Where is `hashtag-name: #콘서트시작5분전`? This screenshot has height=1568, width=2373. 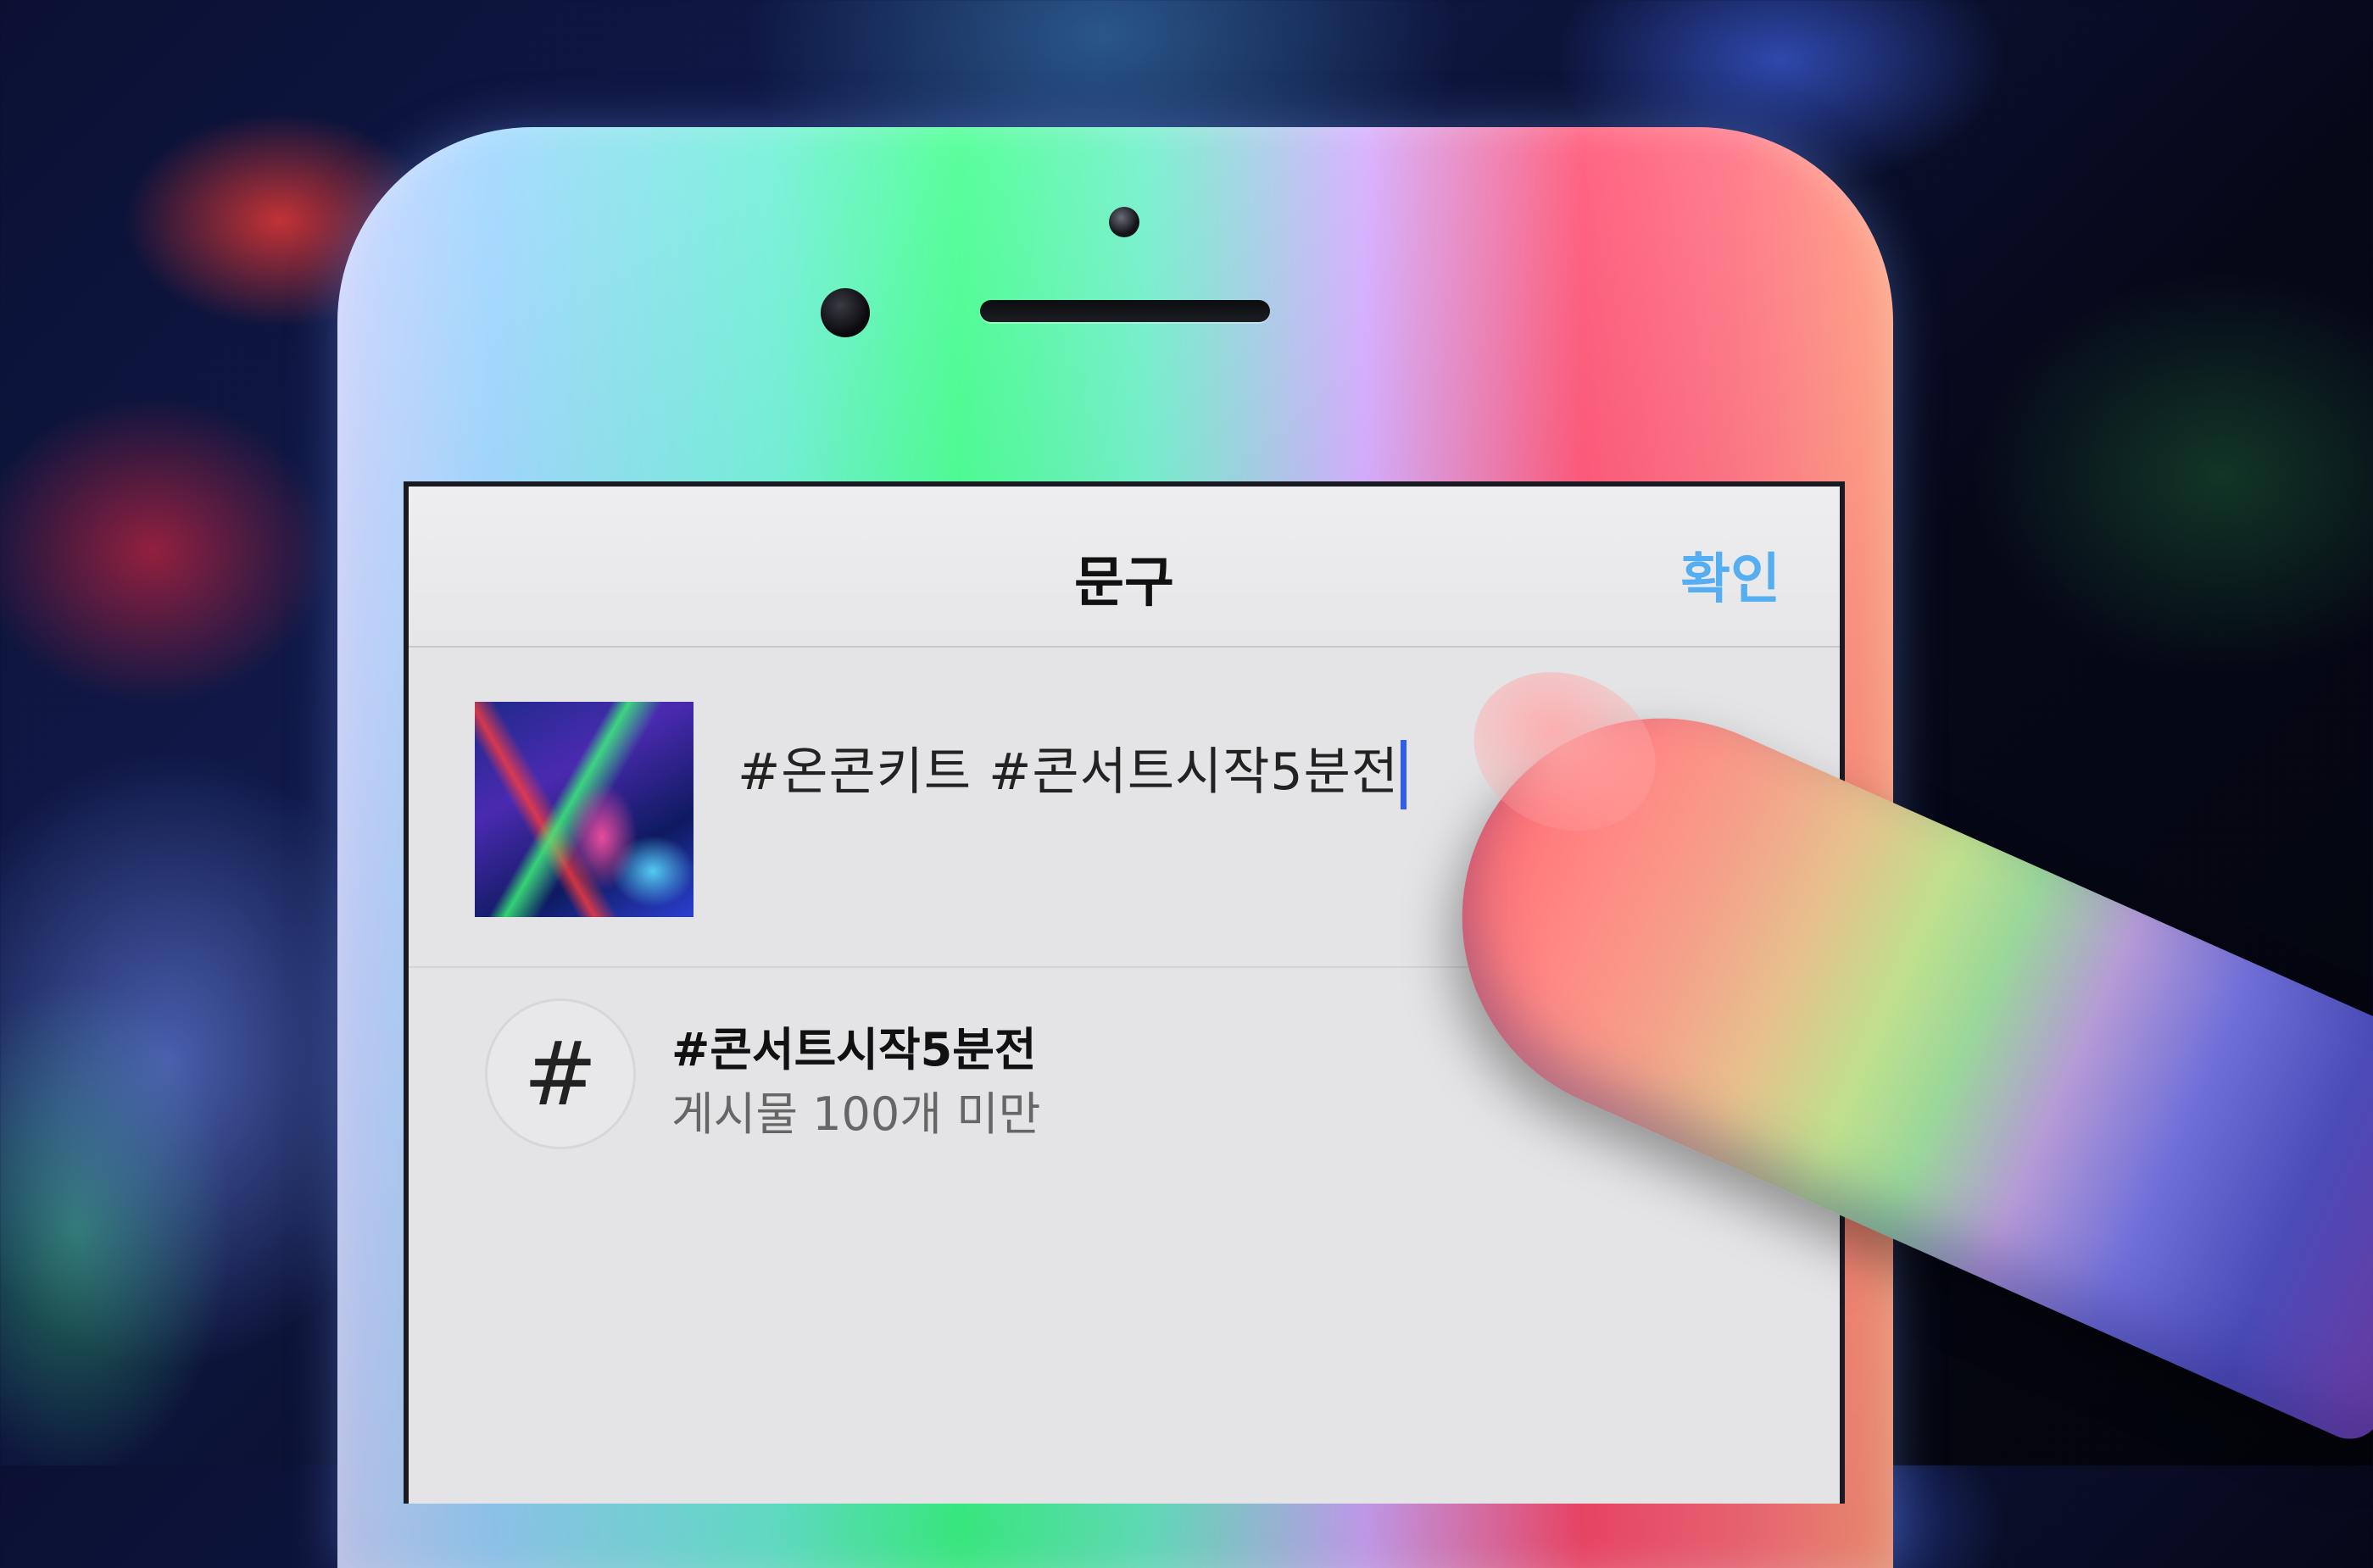
hashtag-name: #콘서트시작5분전 is located at coordinates (854, 1049).